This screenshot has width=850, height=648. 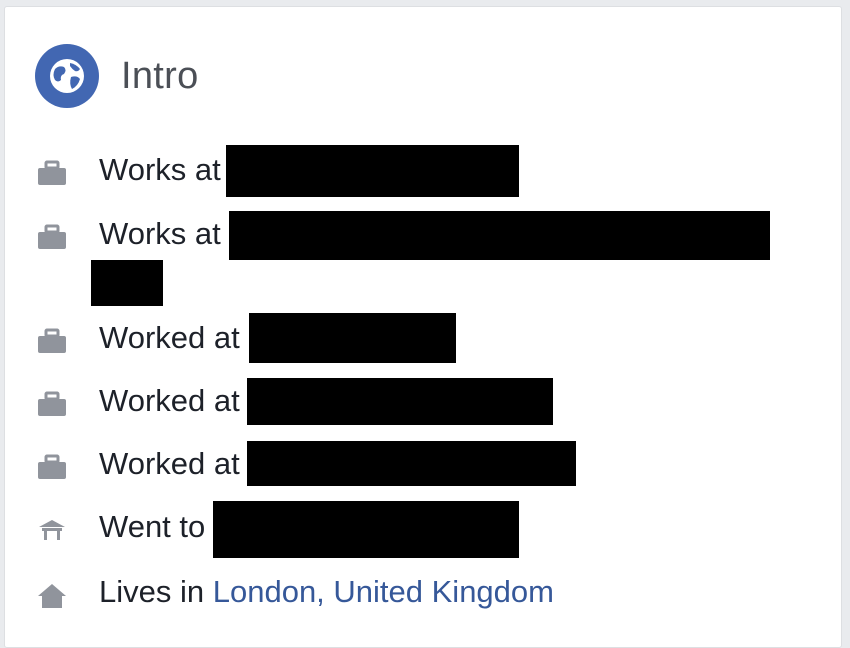 I want to click on list-item-work-5: Worked at, so click(x=423, y=467).